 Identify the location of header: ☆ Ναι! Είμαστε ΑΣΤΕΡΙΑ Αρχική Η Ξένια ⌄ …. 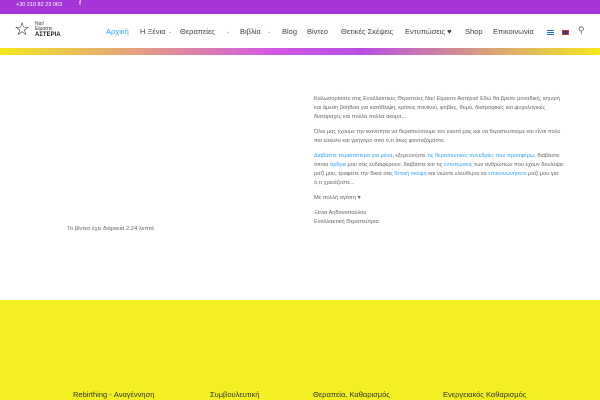
(300, 31).